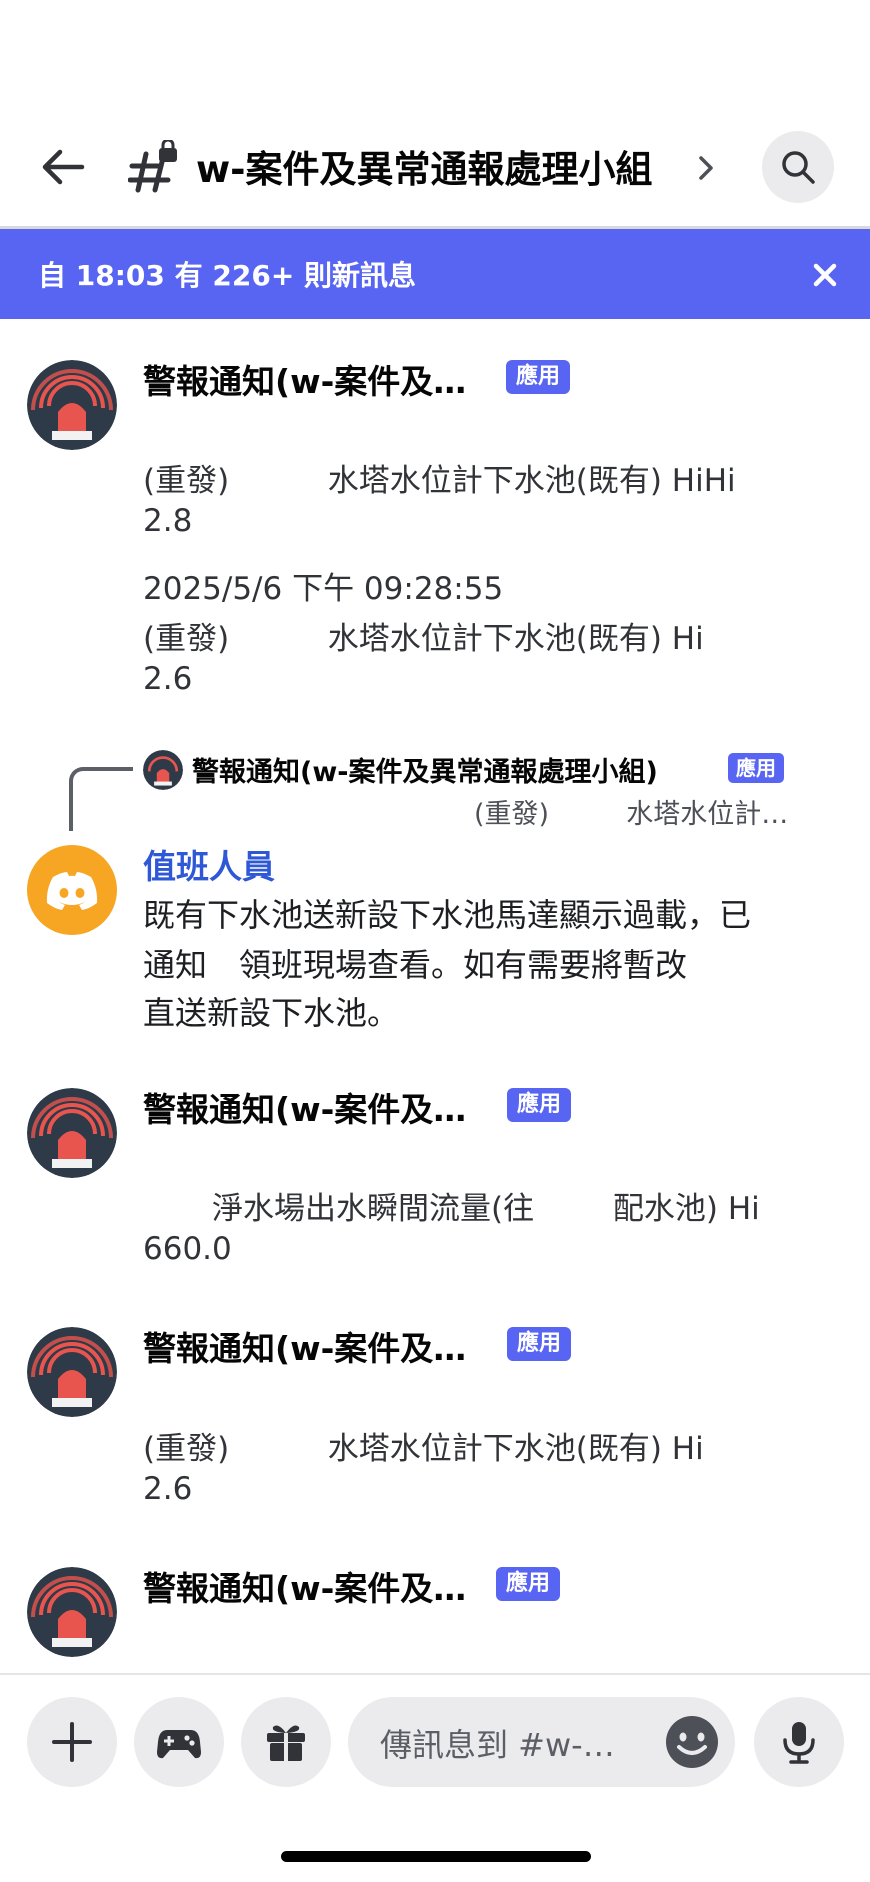  What do you see at coordinates (168, 521) in the screenshot?
I see `message-line: 2.8` at bounding box center [168, 521].